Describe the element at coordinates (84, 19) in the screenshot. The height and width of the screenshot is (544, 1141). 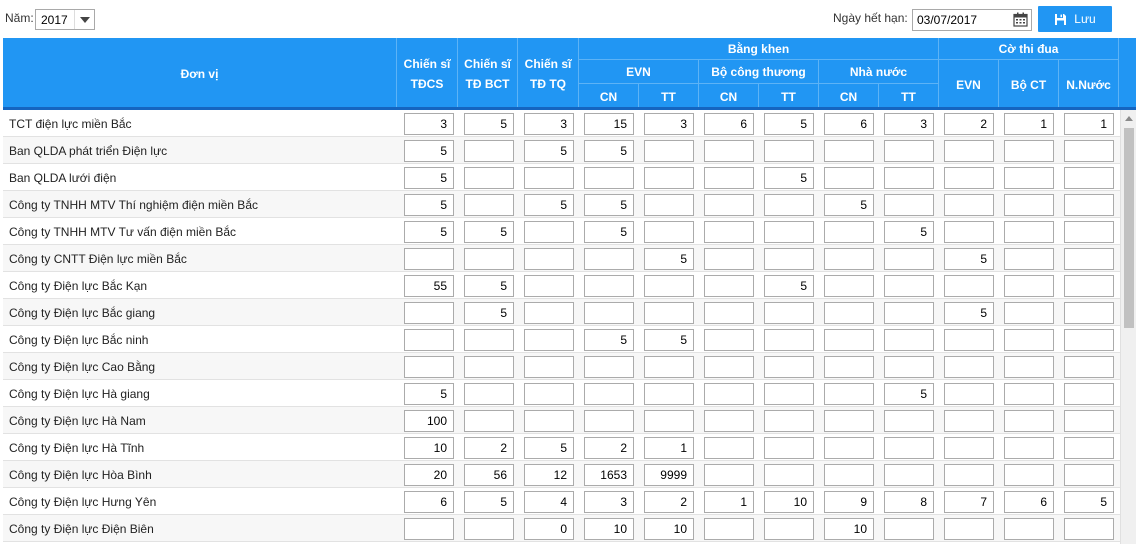
I see `chevron-down-icon` at that location.